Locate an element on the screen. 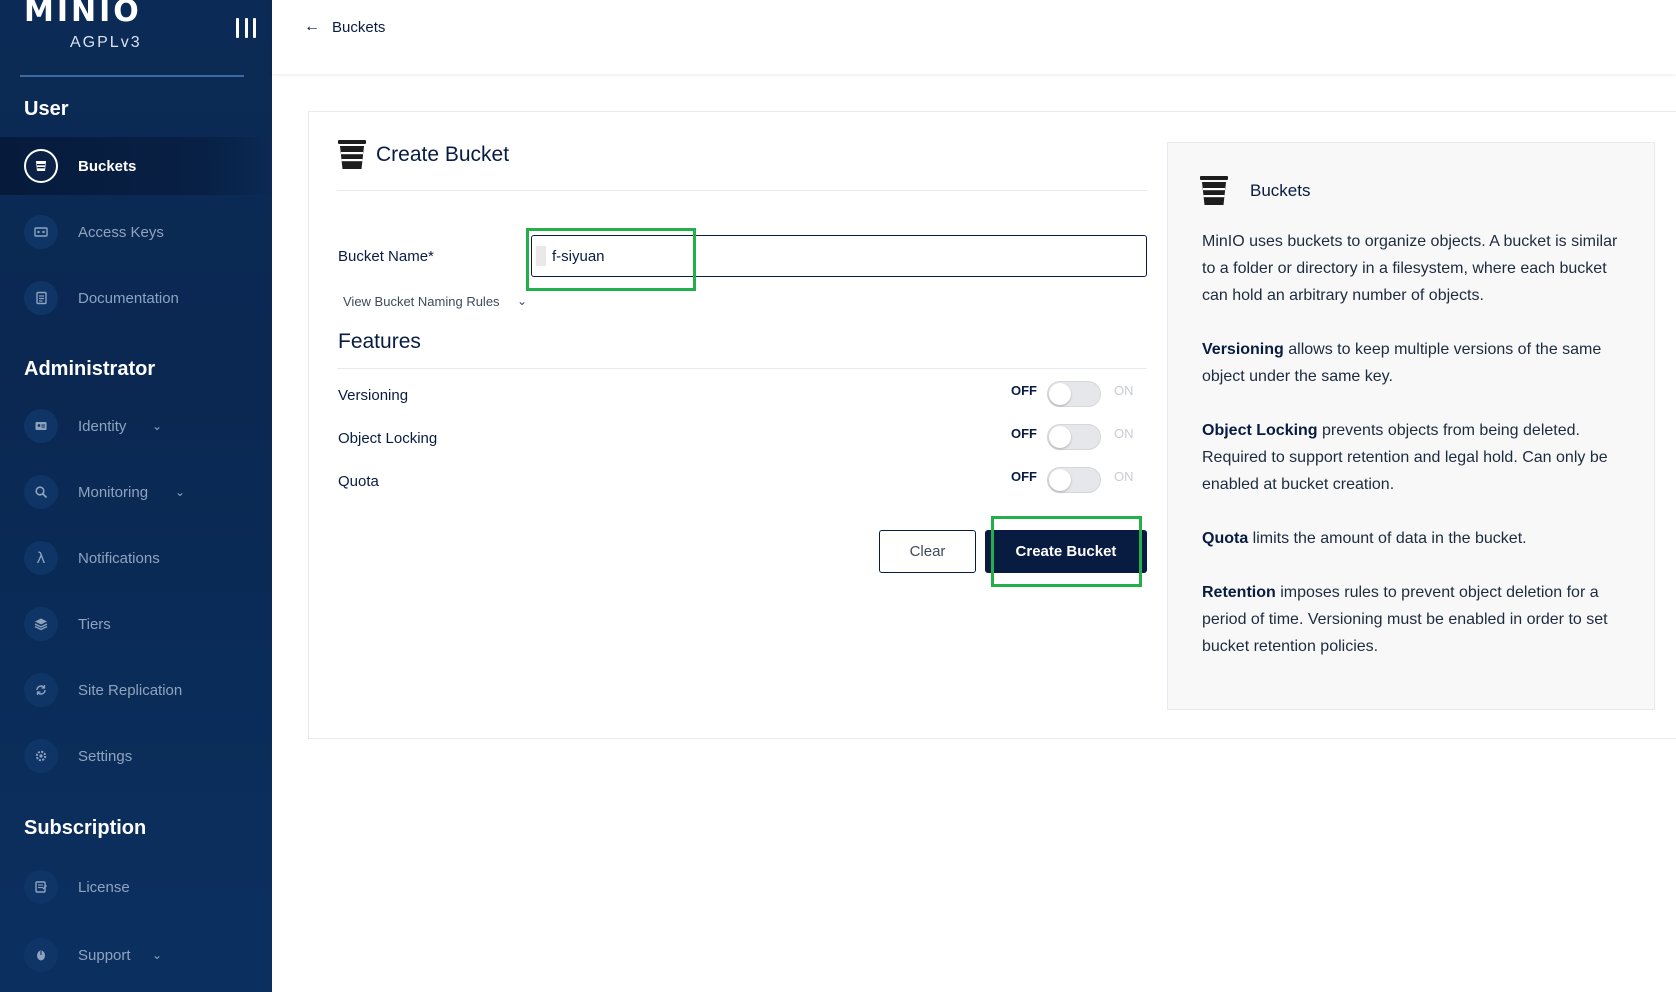 Image resolution: width=1676 pixels, height=992 pixels. quota-toggle is located at coordinates (1074, 480).